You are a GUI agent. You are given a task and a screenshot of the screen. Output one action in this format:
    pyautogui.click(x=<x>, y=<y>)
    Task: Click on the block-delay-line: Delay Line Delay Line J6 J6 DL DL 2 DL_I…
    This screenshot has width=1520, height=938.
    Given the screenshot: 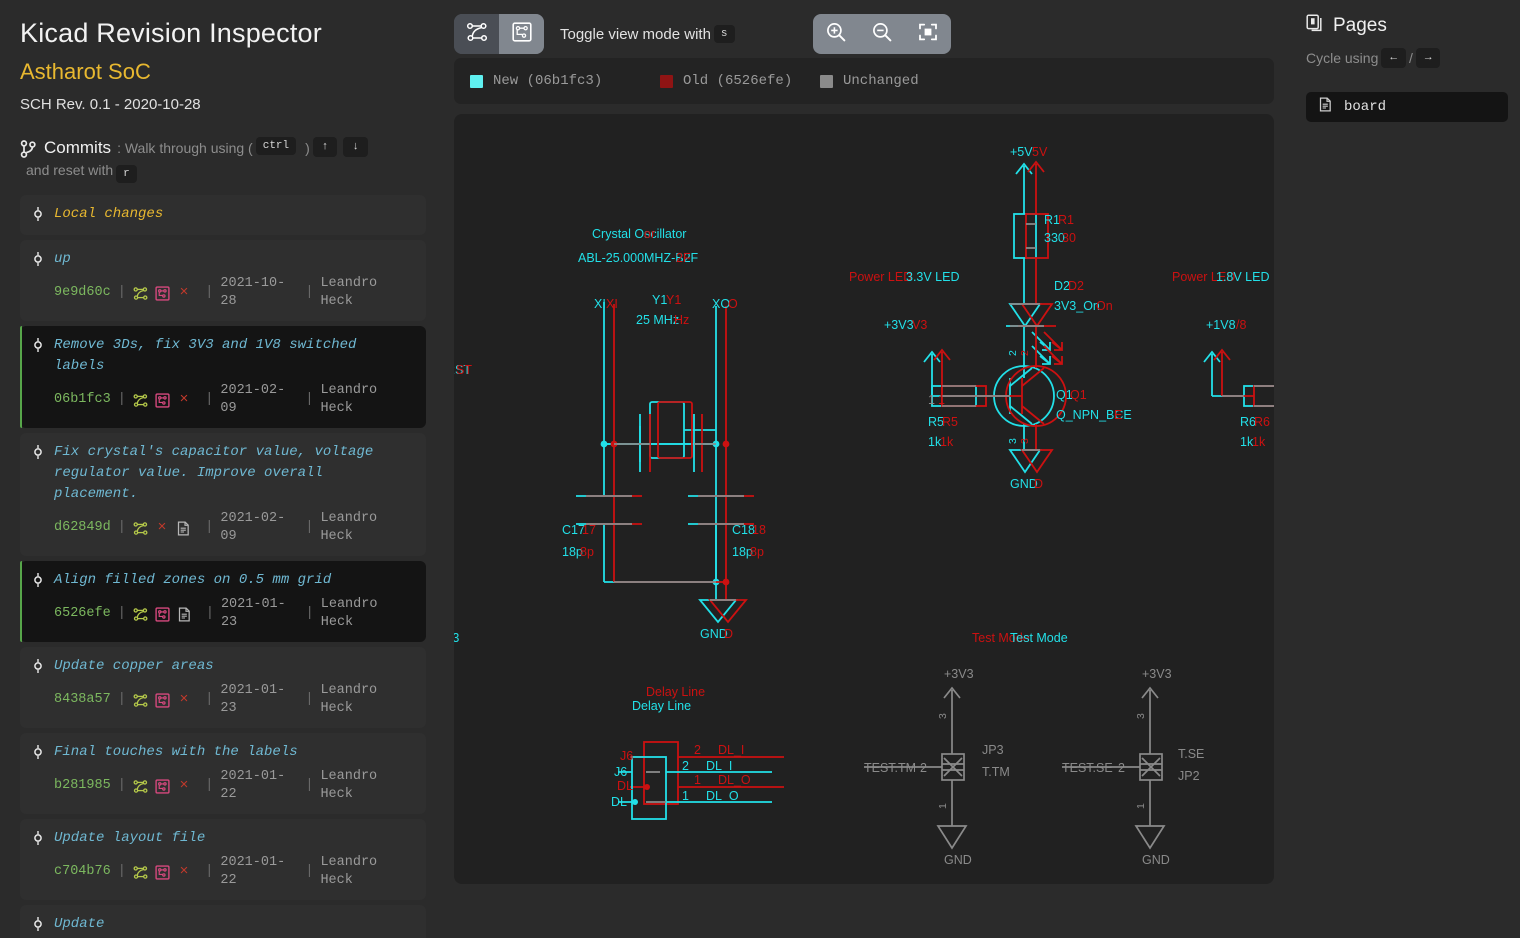 What is the action you would take?
    pyautogui.click(x=697, y=752)
    